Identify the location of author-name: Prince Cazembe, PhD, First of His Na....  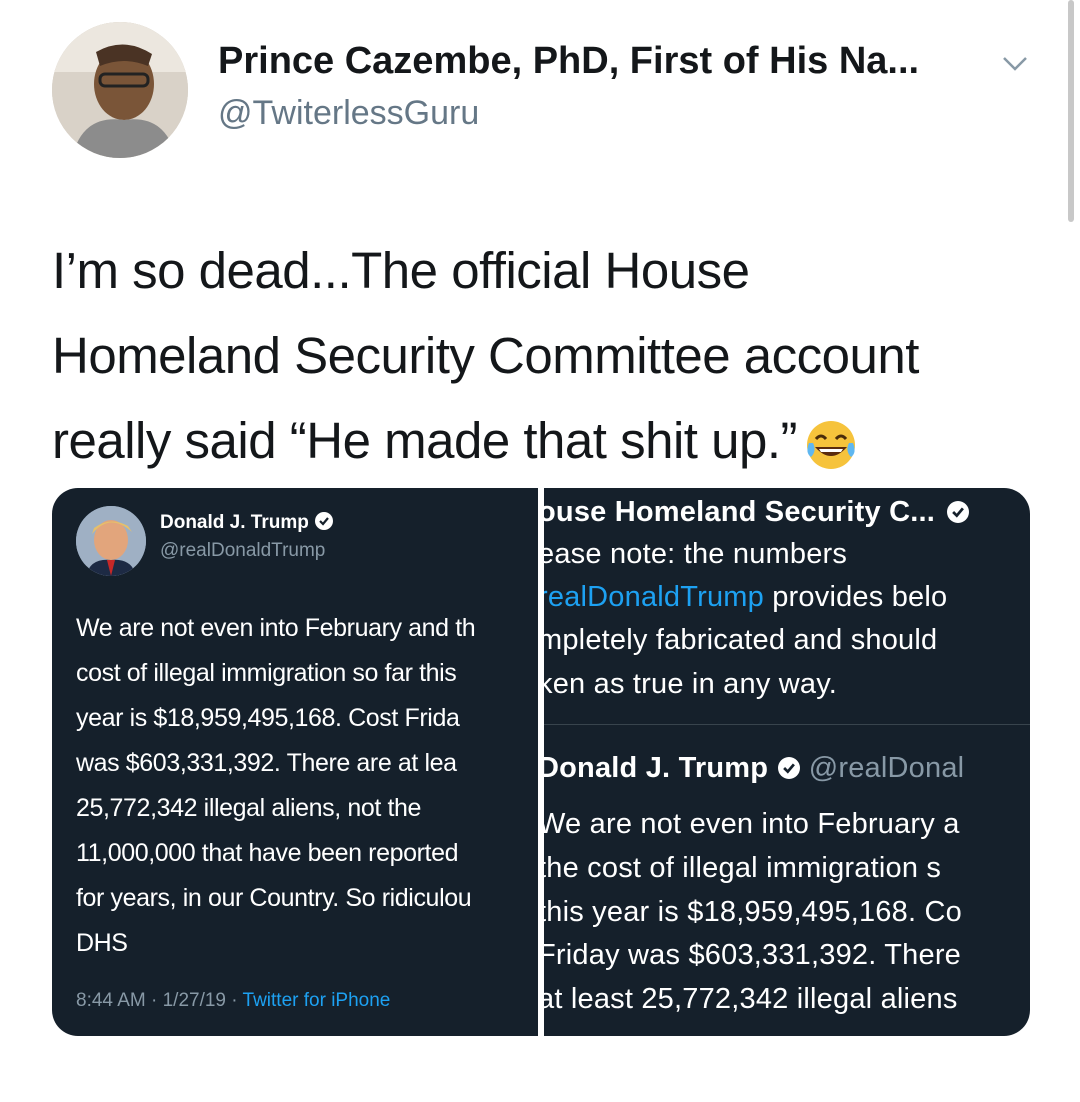
(568, 61).